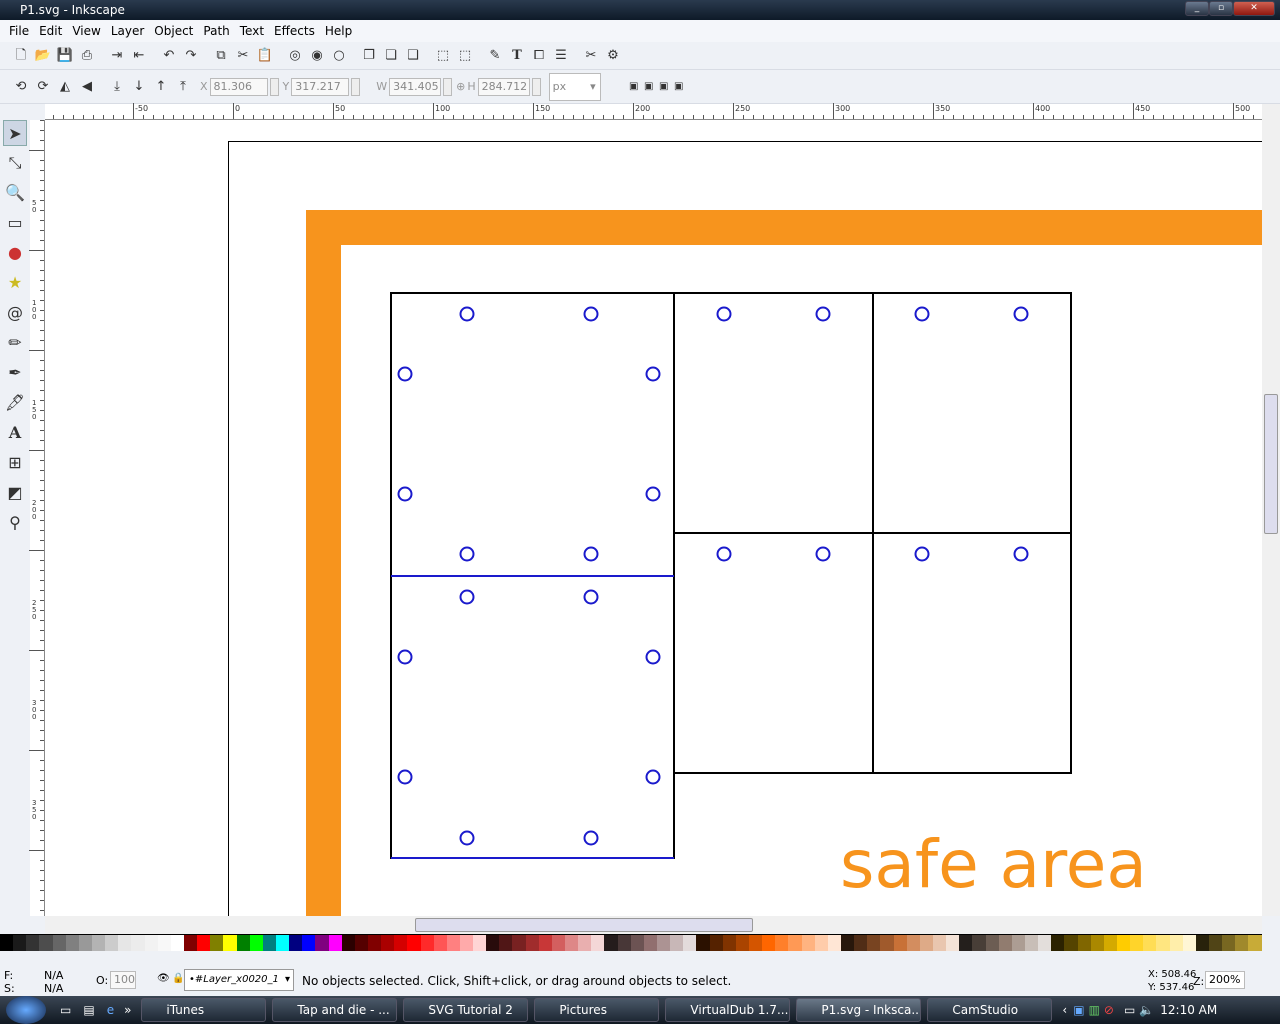 The width and height of the screenshot is (1280, 1024). What do you see at coordinates (561, 56) in the screenshot?
I see `align-icon: ☰` at bounding box center [561, 56].